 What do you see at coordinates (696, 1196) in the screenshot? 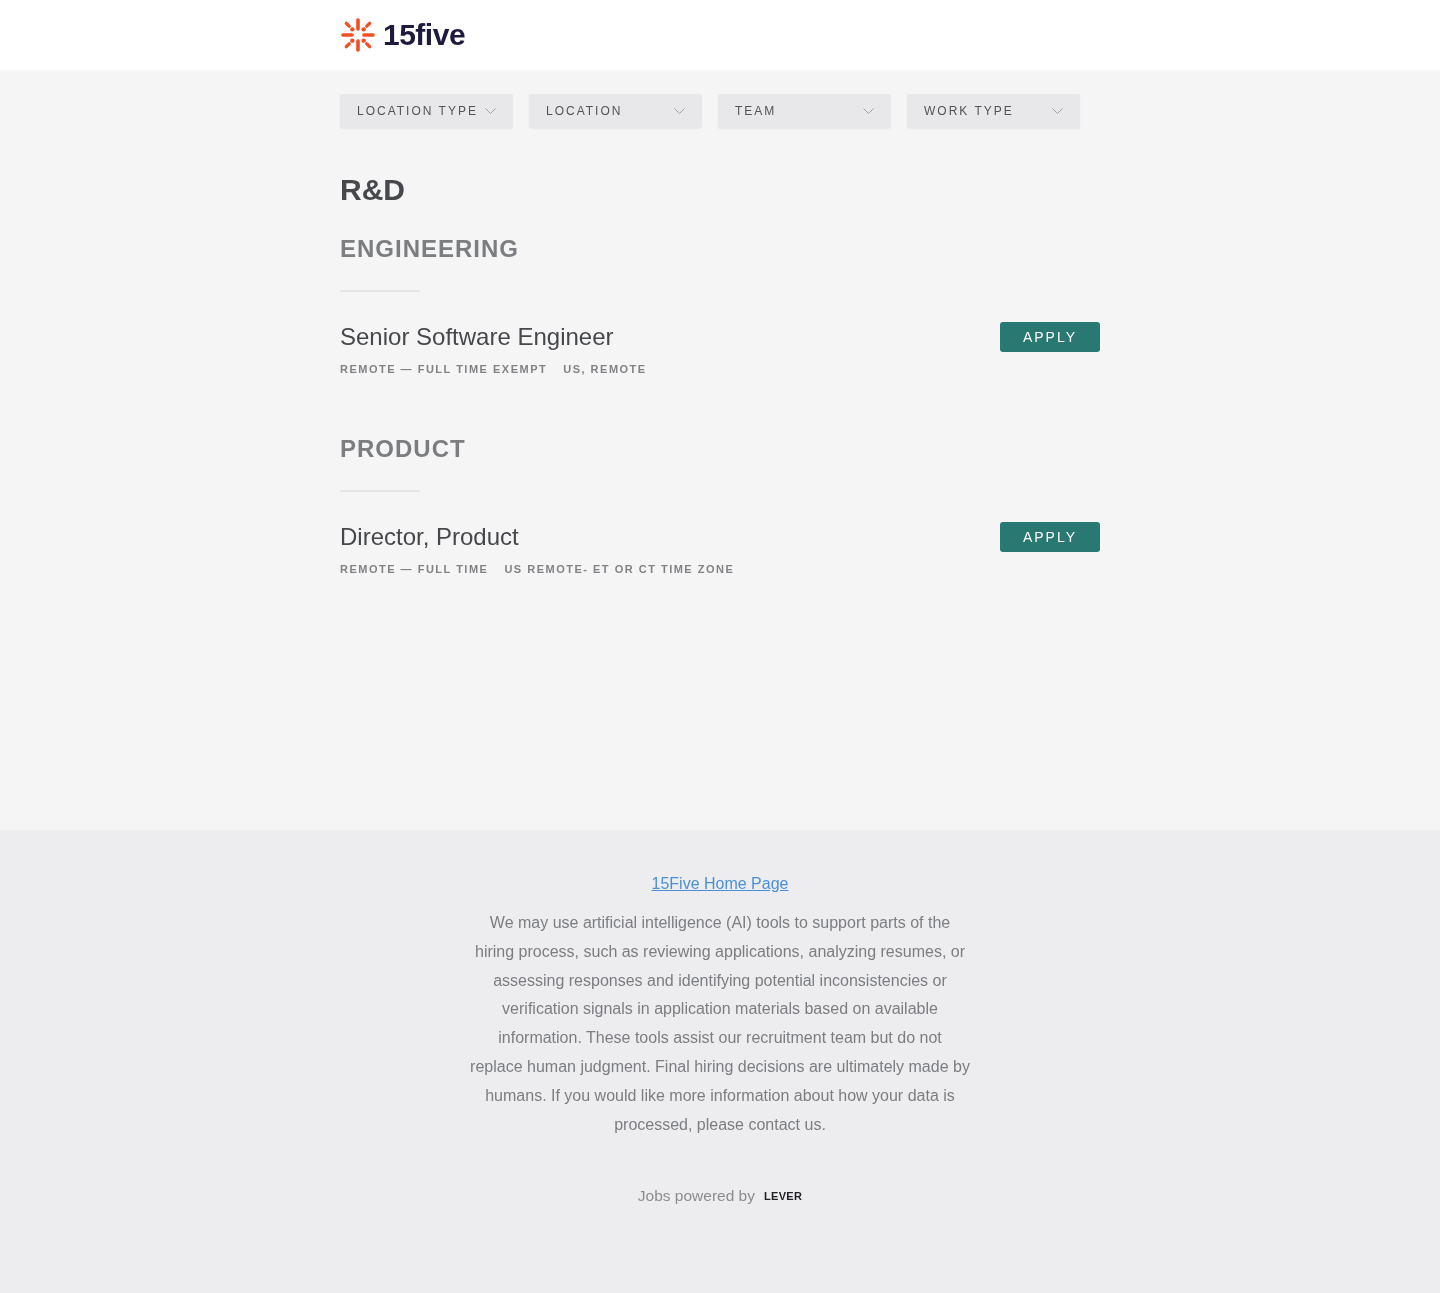
I see `powered-by-text: Jobs powered by` at bounding box center [696, 1196].